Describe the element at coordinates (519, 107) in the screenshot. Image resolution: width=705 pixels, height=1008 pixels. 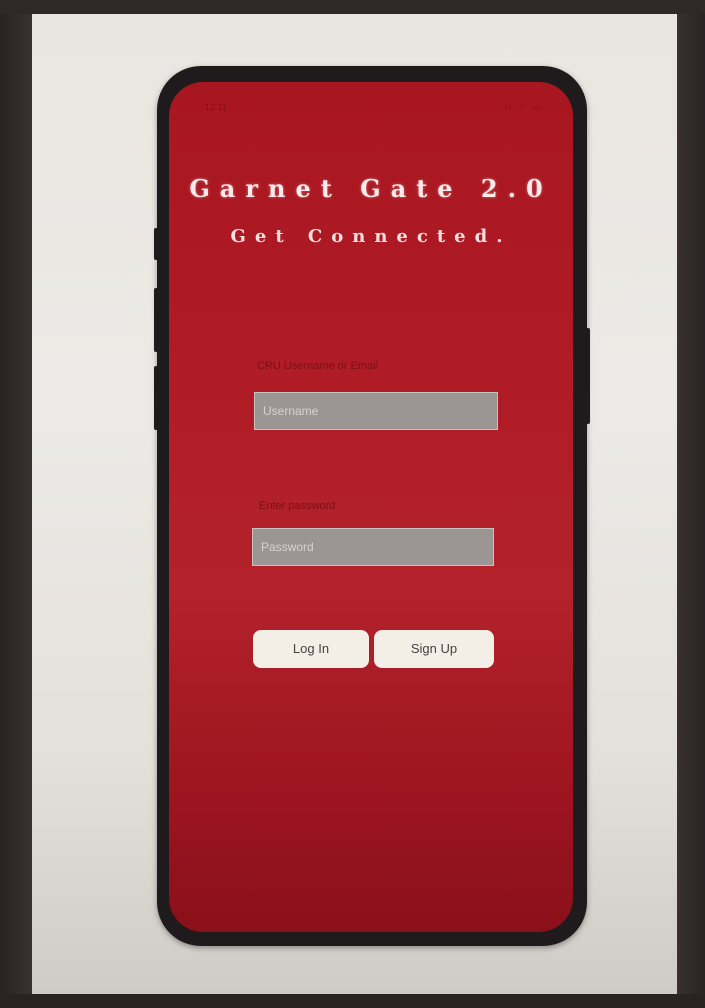
I see `status-icons: ..ıl ⌔ ▭` at that location.